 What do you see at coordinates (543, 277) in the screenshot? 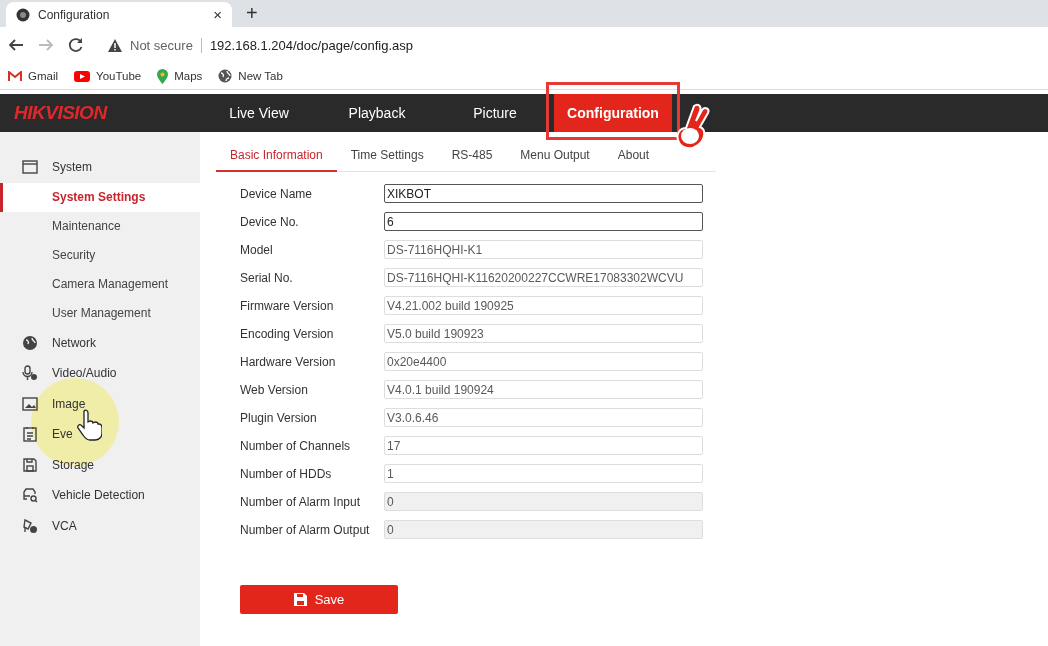
I see `input-field: DS-7116HQHI-K11620200227CCWRE17083302WCVU` at bounding box center [543, 277].